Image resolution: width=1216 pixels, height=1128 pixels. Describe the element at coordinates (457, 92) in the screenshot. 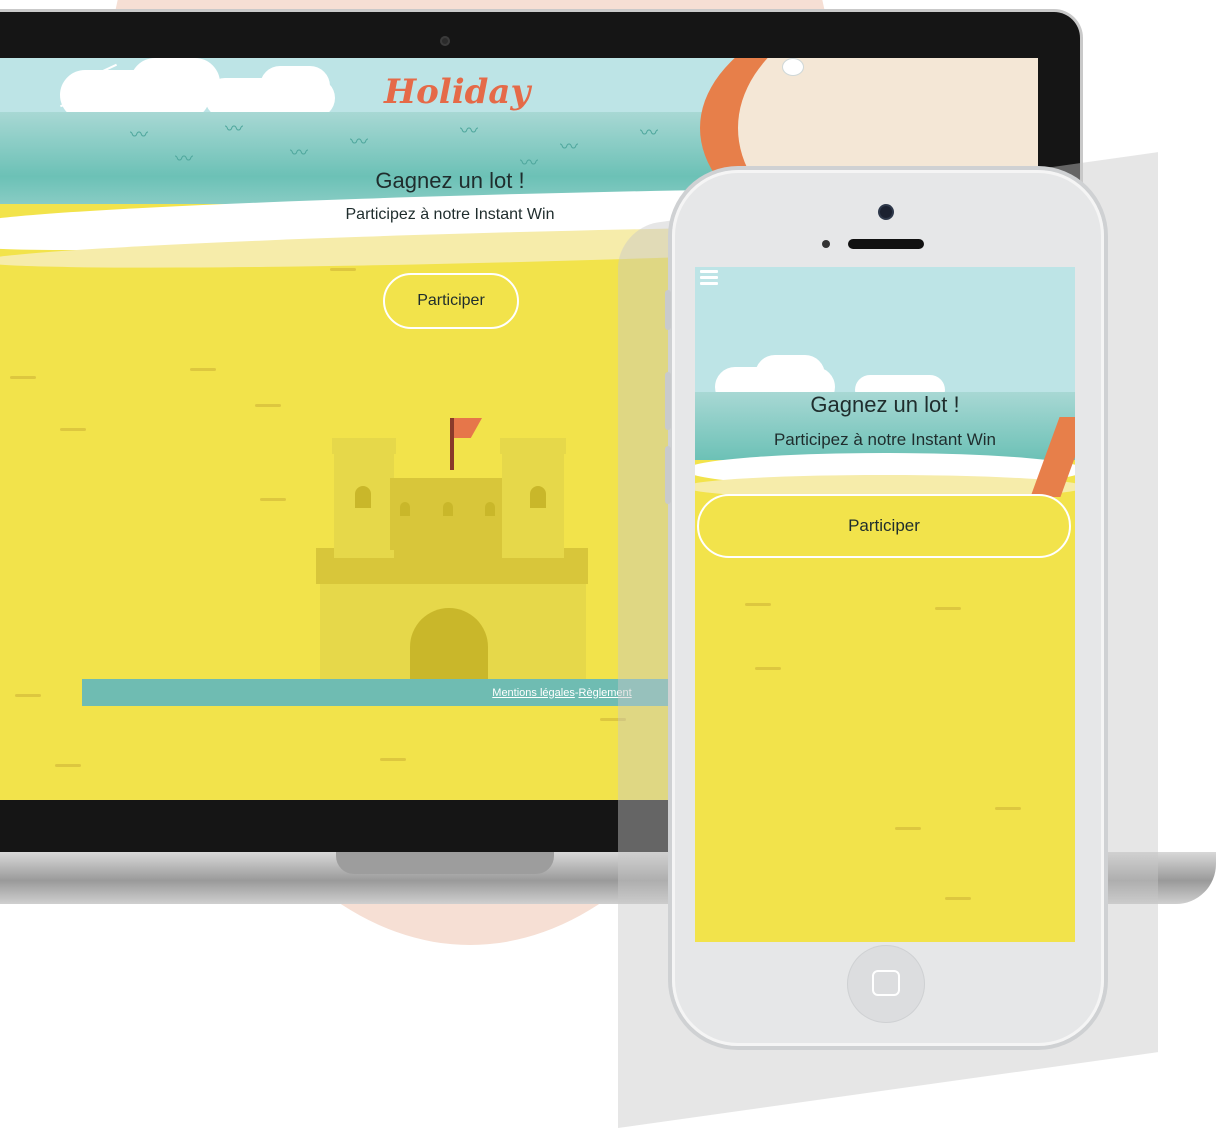

I see `holiday-logo: Holiday` at that location.